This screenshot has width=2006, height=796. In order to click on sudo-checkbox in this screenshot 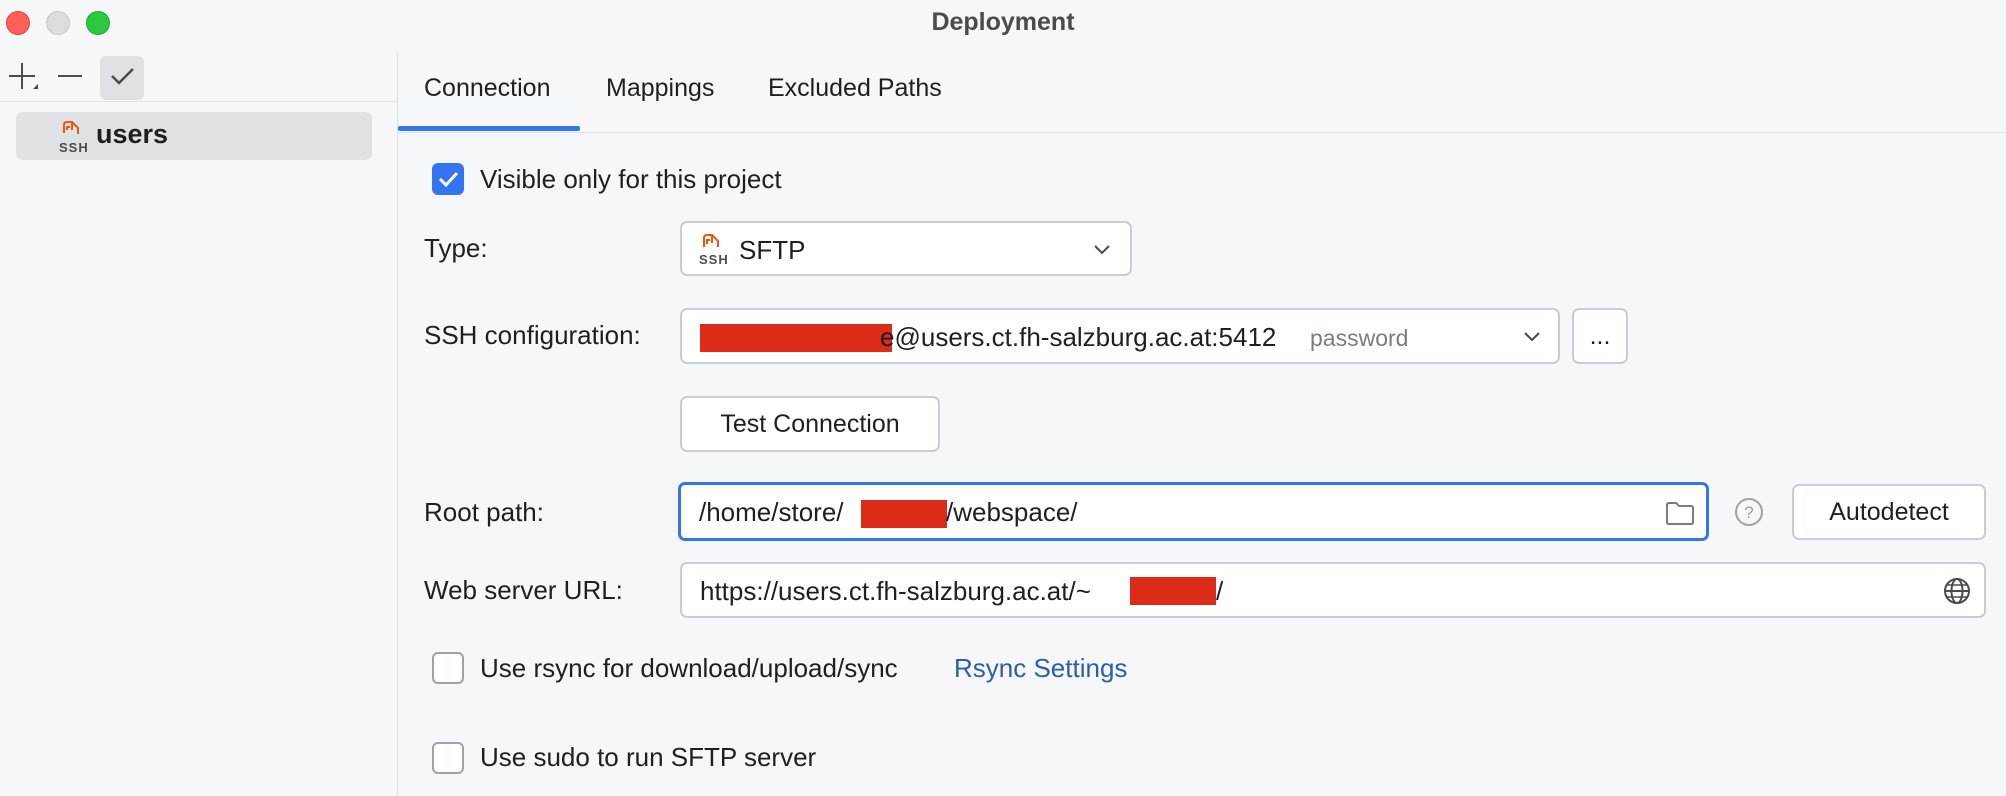, I will do `click(448, 758)`.